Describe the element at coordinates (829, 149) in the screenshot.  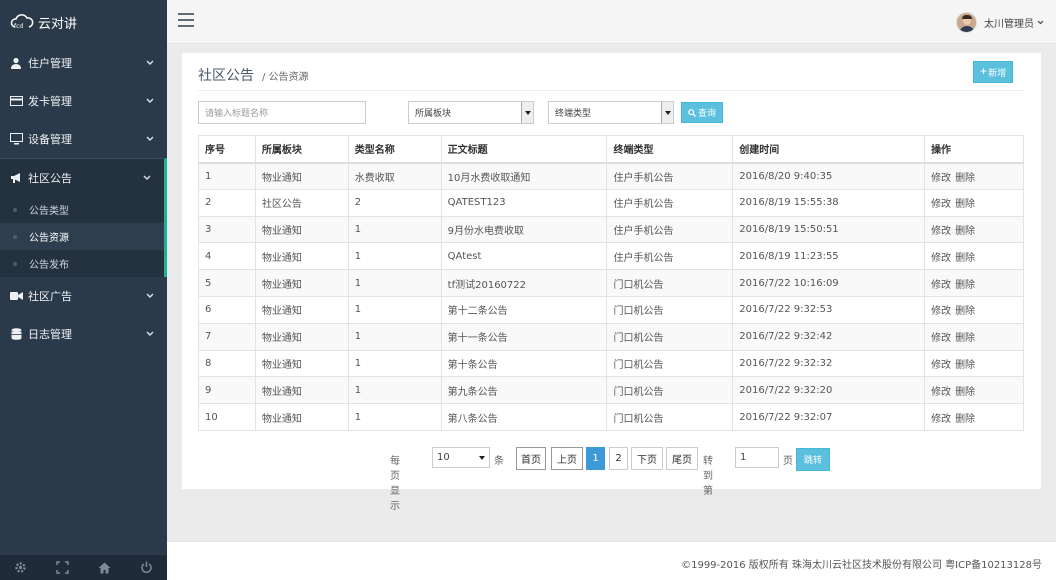
I see `column-header: 创建时间` at that location.